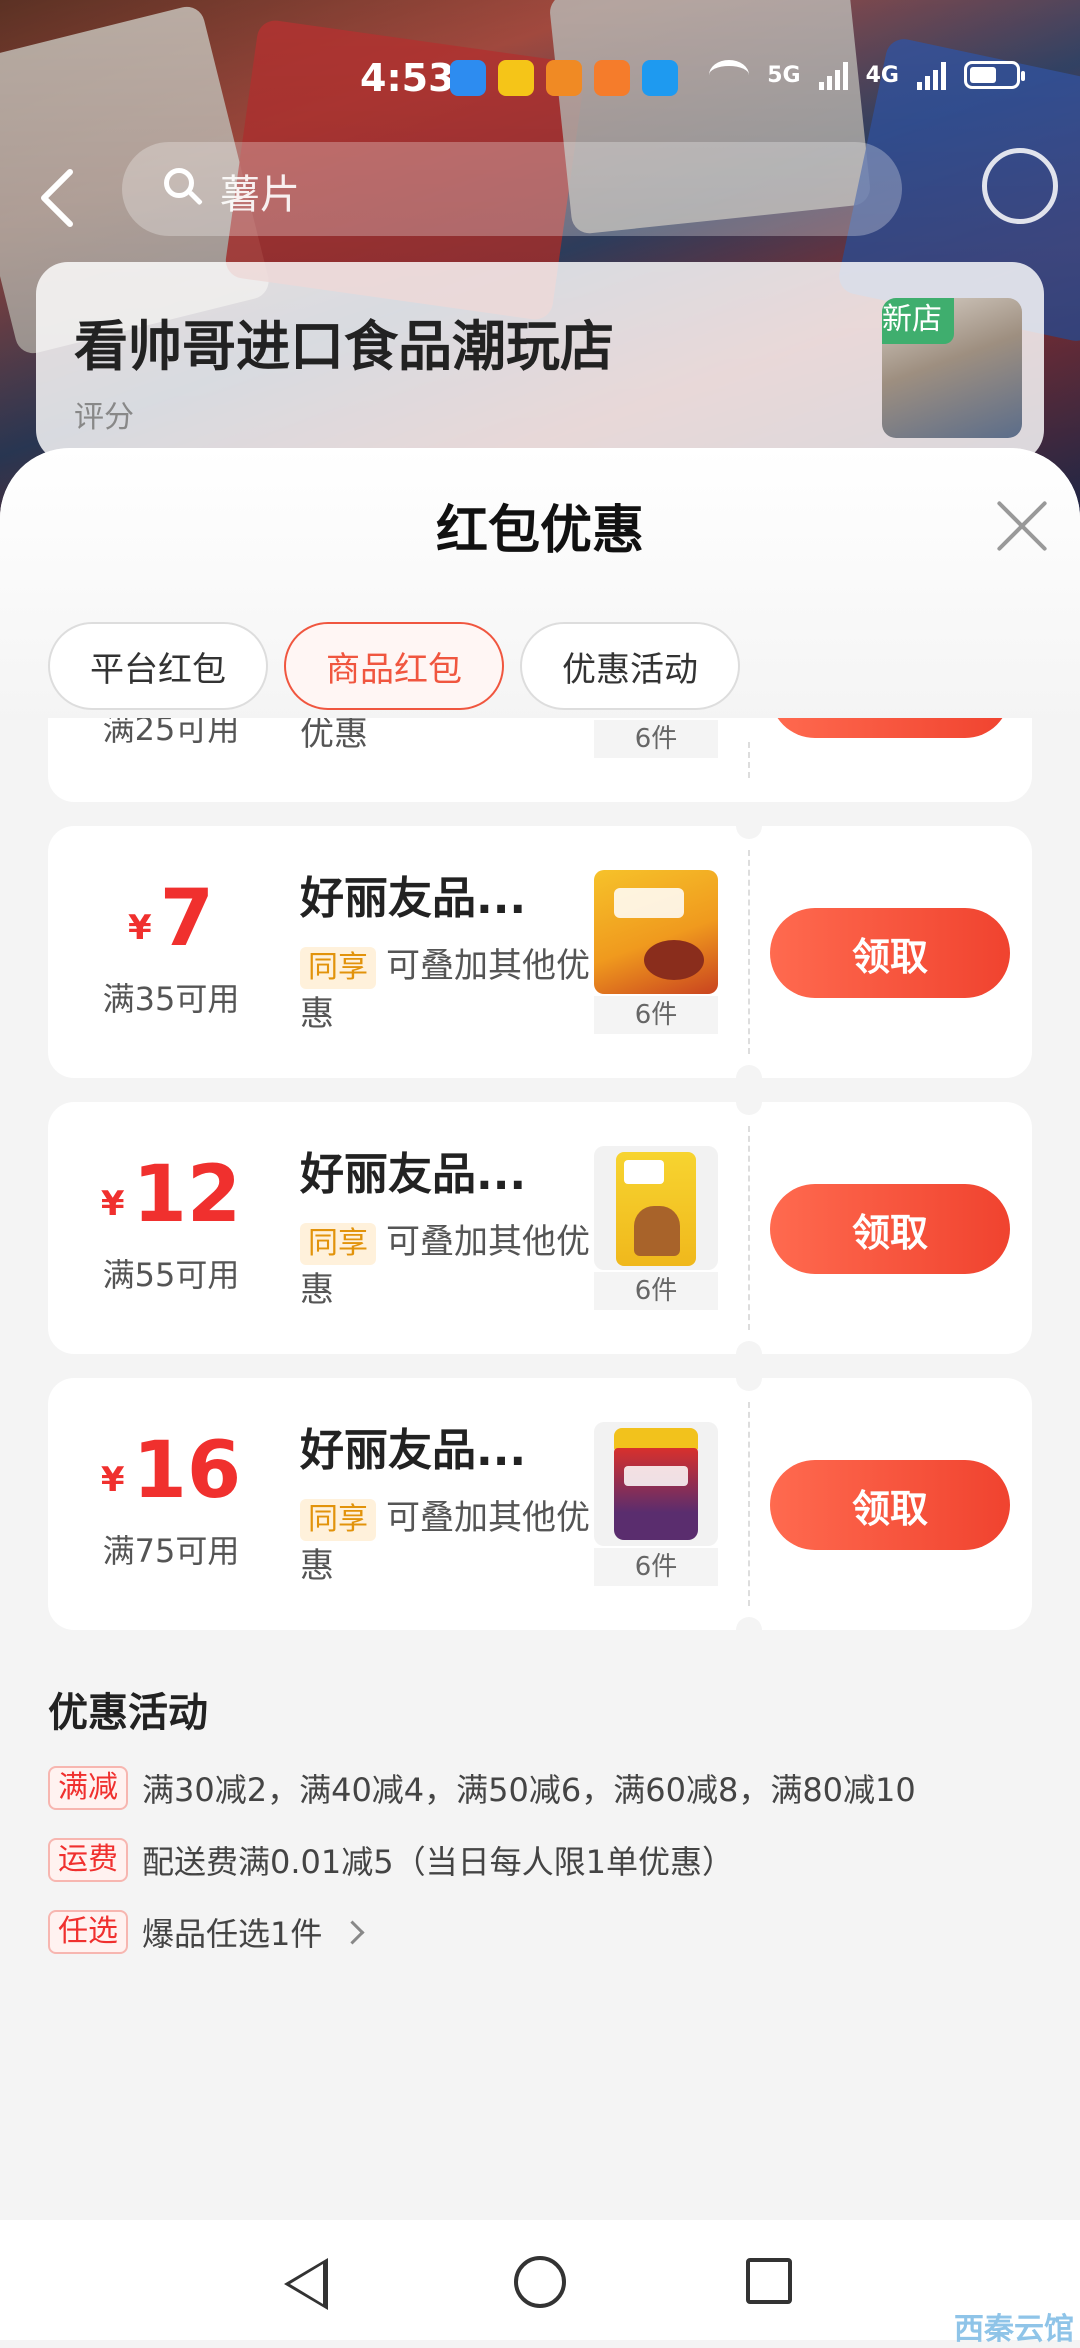 This screenshot has width=1080, height=2348. I want to click on xylitol-jar-image, so click(656, 1484).